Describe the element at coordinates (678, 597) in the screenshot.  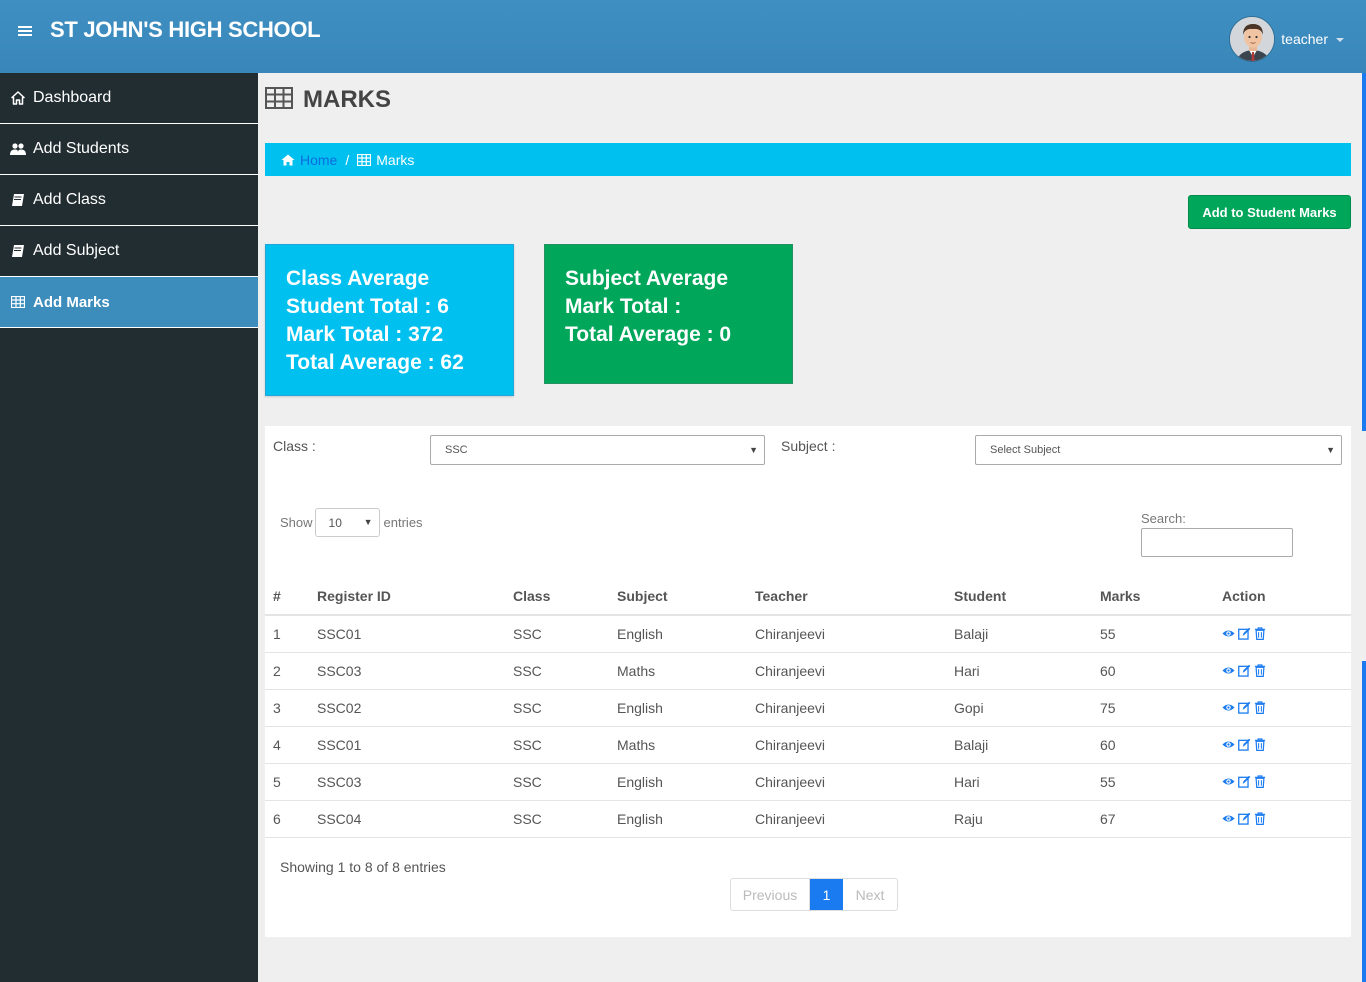
I see `column-header: Subject` at that location.